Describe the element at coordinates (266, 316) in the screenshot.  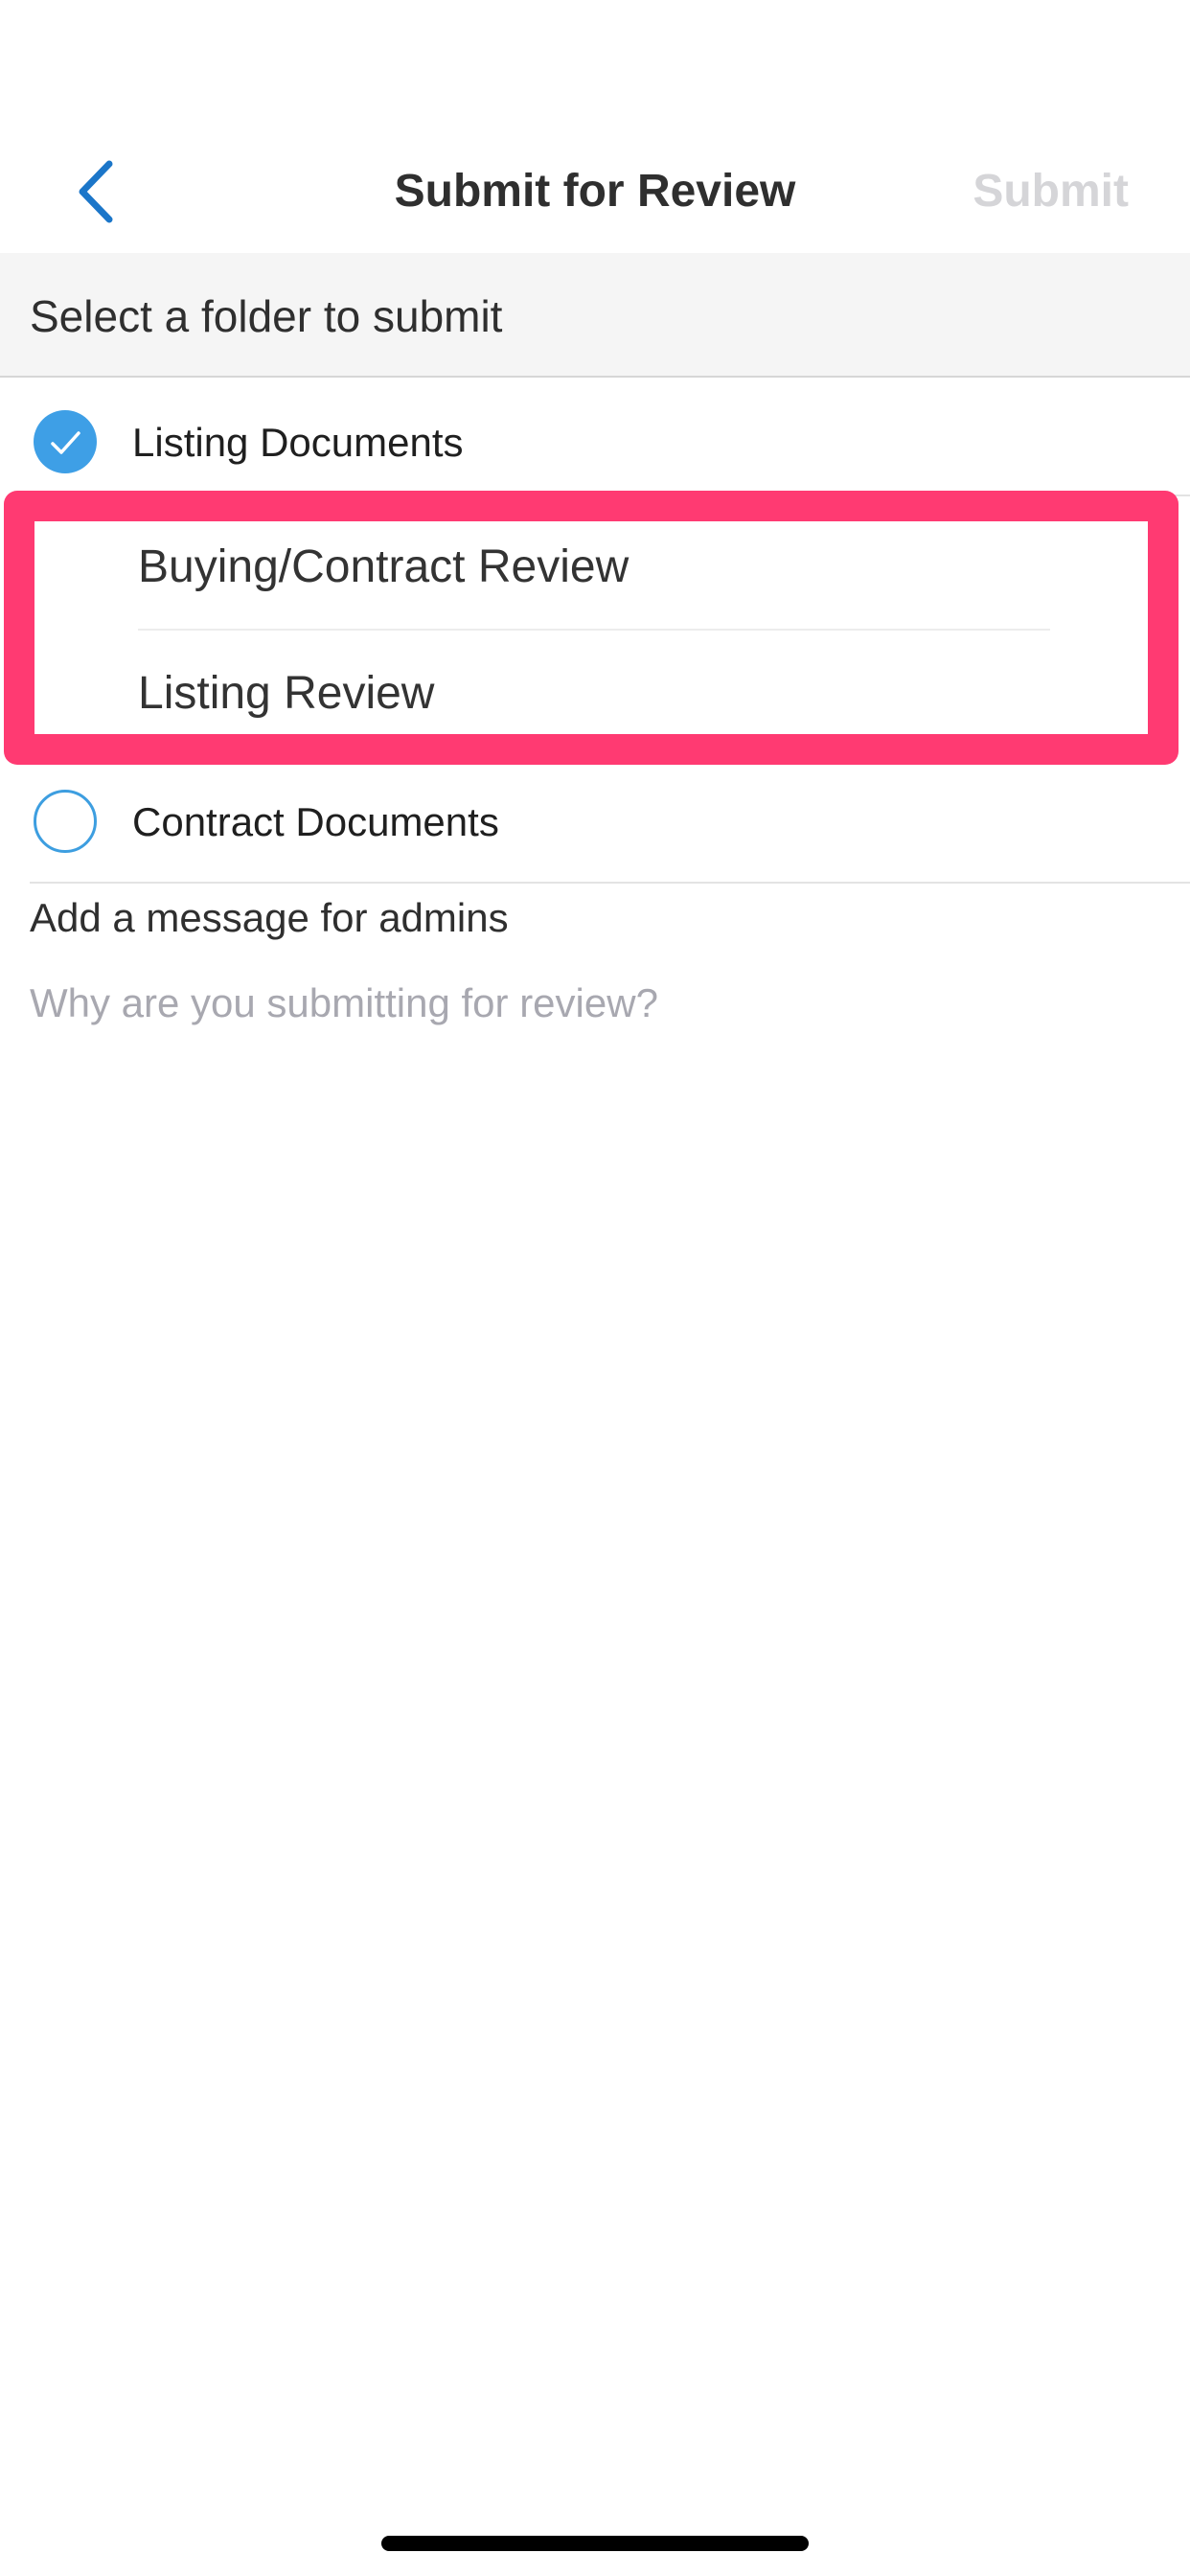
I see `section-header-label: Select a folder to submit` at that location.